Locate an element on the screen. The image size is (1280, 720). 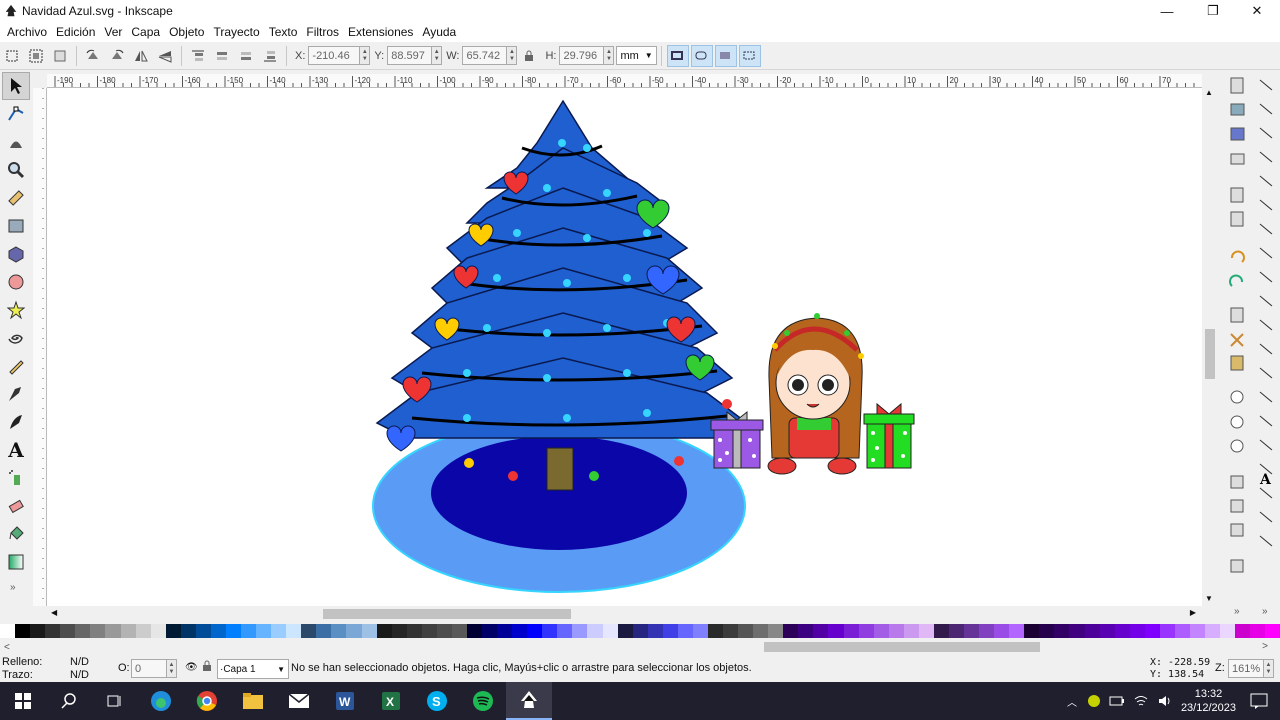
menu-edicion: Edición is located at coordinates (75, 32).